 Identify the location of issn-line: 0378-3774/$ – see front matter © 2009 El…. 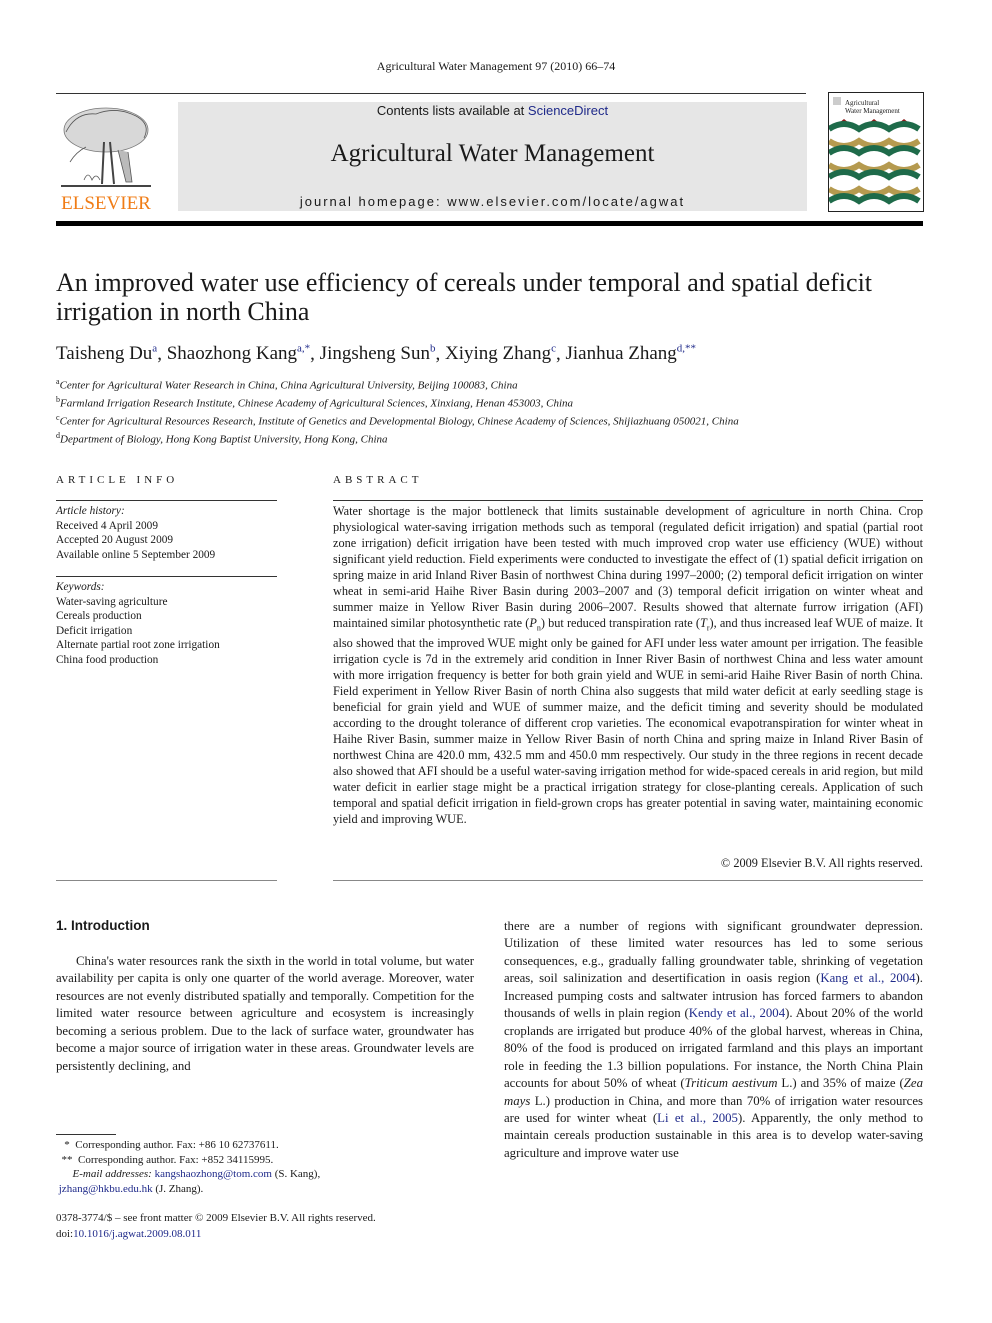
(216, 1218).